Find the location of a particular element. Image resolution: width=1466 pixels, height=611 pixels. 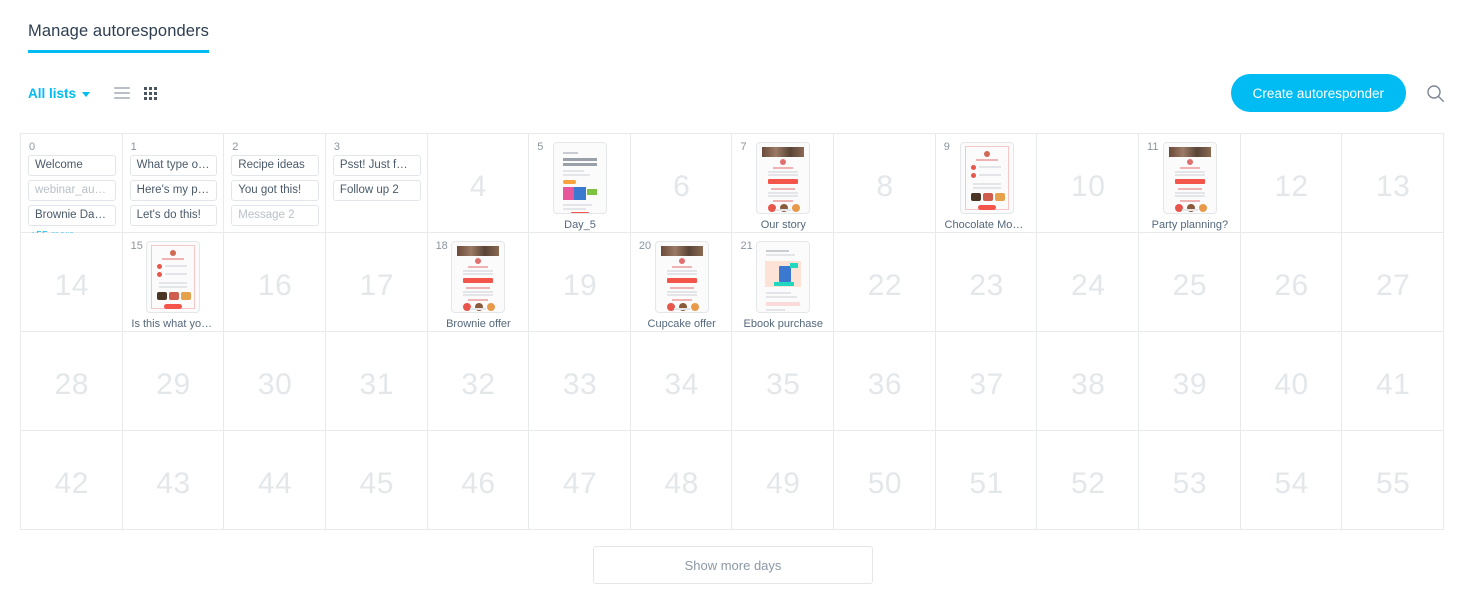

day-cell-empty: 31 is located at coordinates (376, 381).